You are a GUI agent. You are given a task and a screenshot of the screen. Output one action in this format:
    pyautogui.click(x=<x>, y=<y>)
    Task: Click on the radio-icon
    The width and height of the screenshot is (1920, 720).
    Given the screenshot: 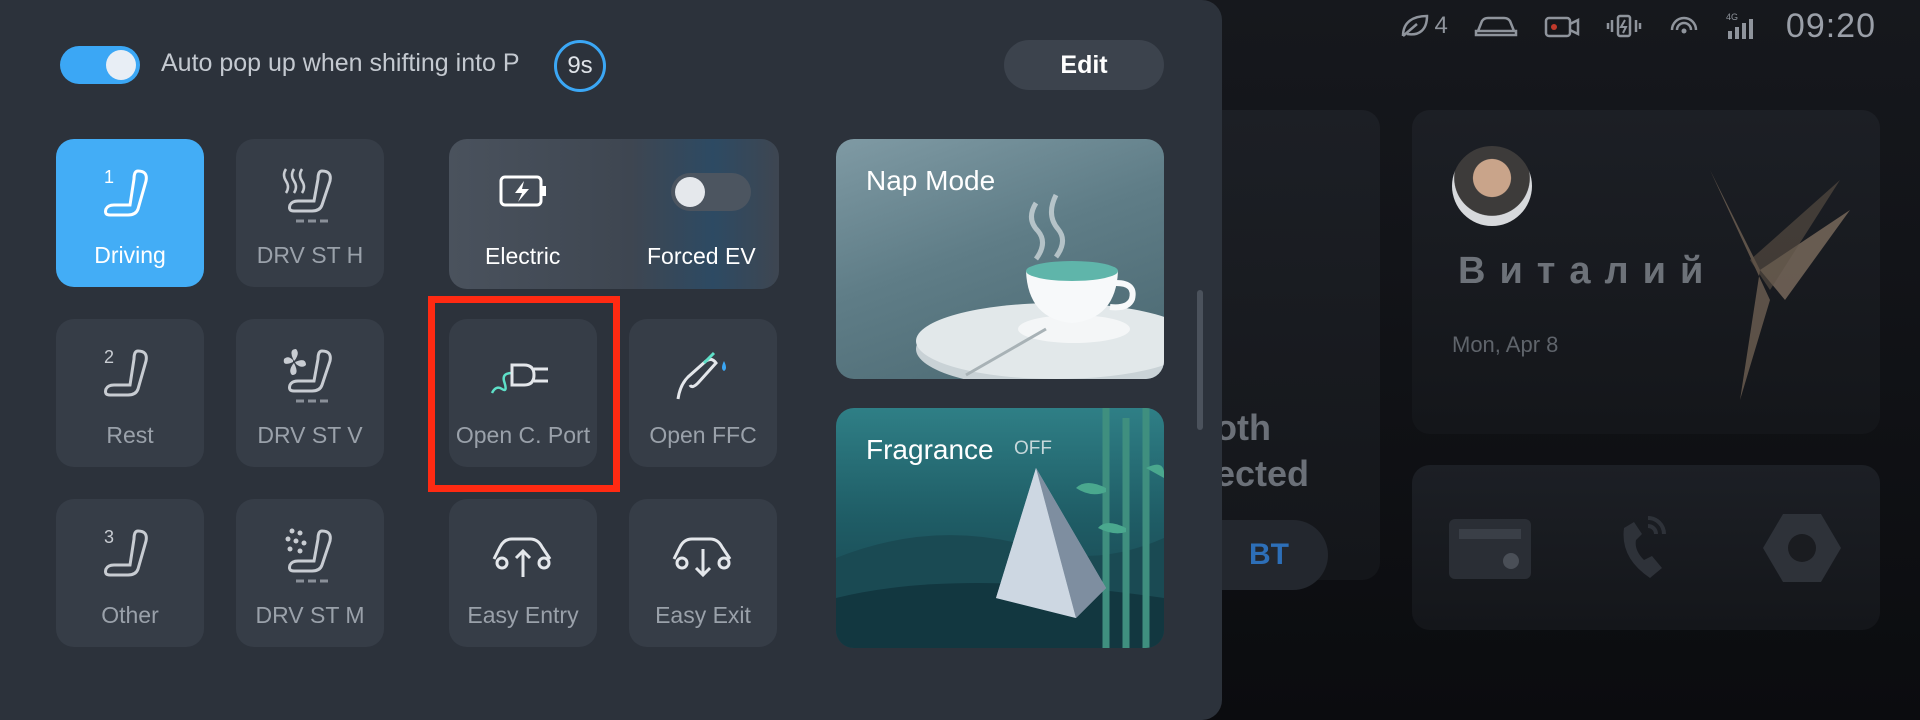 What is the action you would take?
    pyautogui.click(x=1490, y=548)
    